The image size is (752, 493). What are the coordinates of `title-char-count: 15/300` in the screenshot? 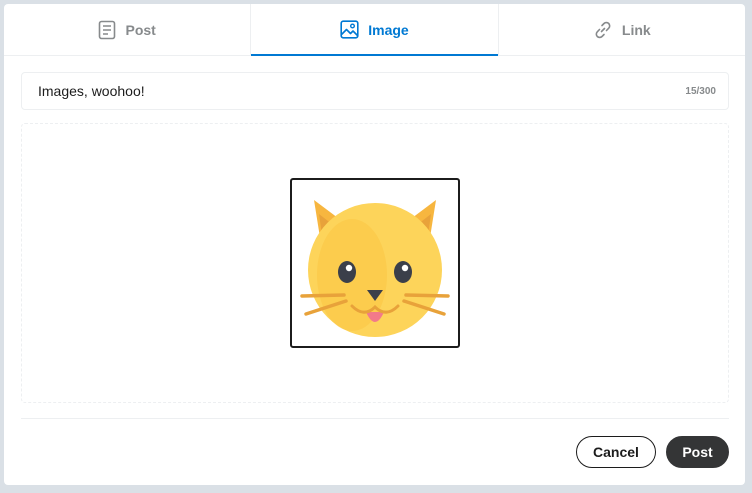 It's located at (700, 91).